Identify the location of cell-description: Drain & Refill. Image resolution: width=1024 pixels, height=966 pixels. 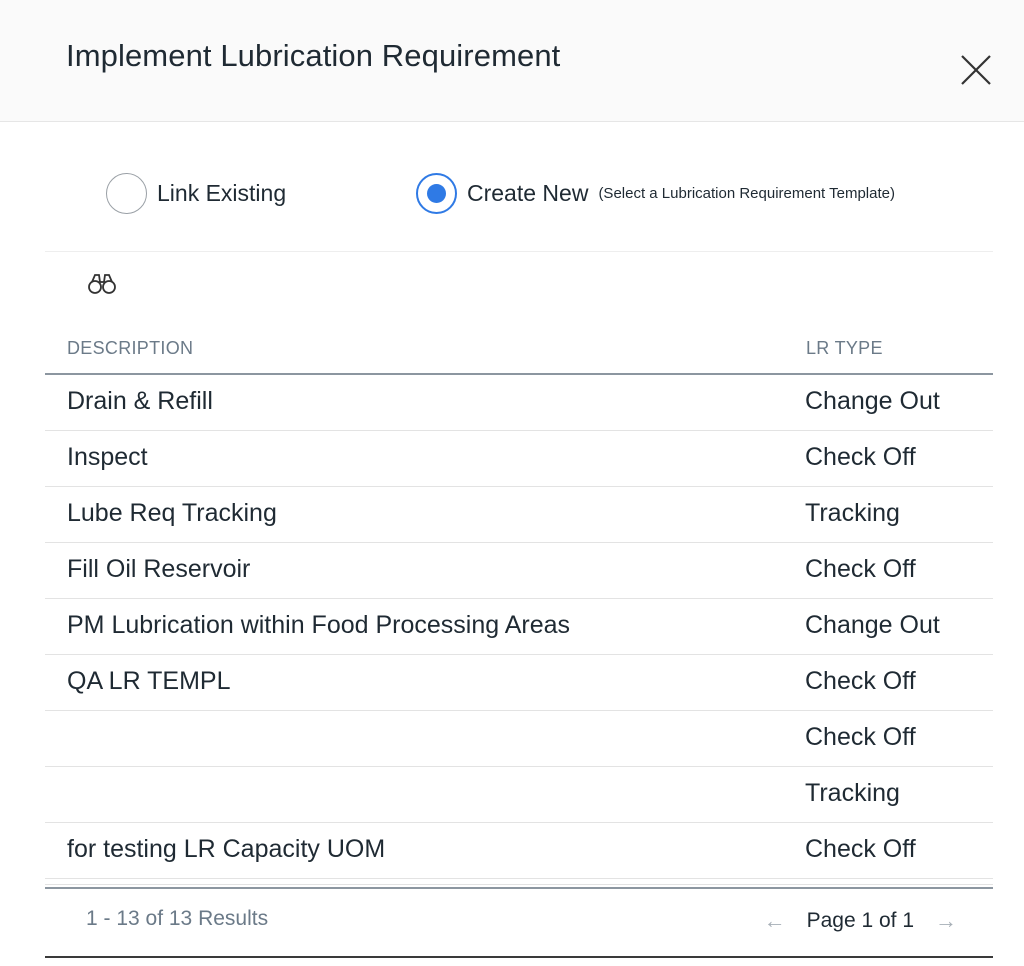
(140, 401).